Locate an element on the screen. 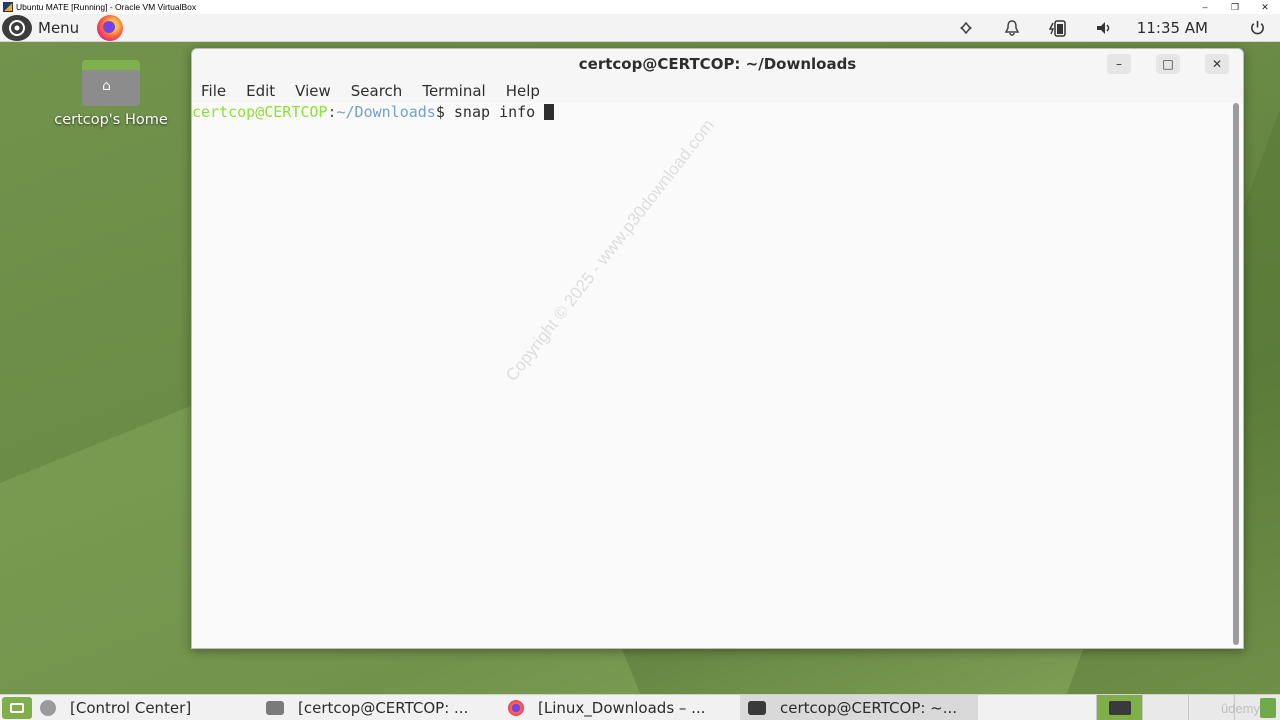  main-menu-button: Menu is located at coordinates (39, 27).